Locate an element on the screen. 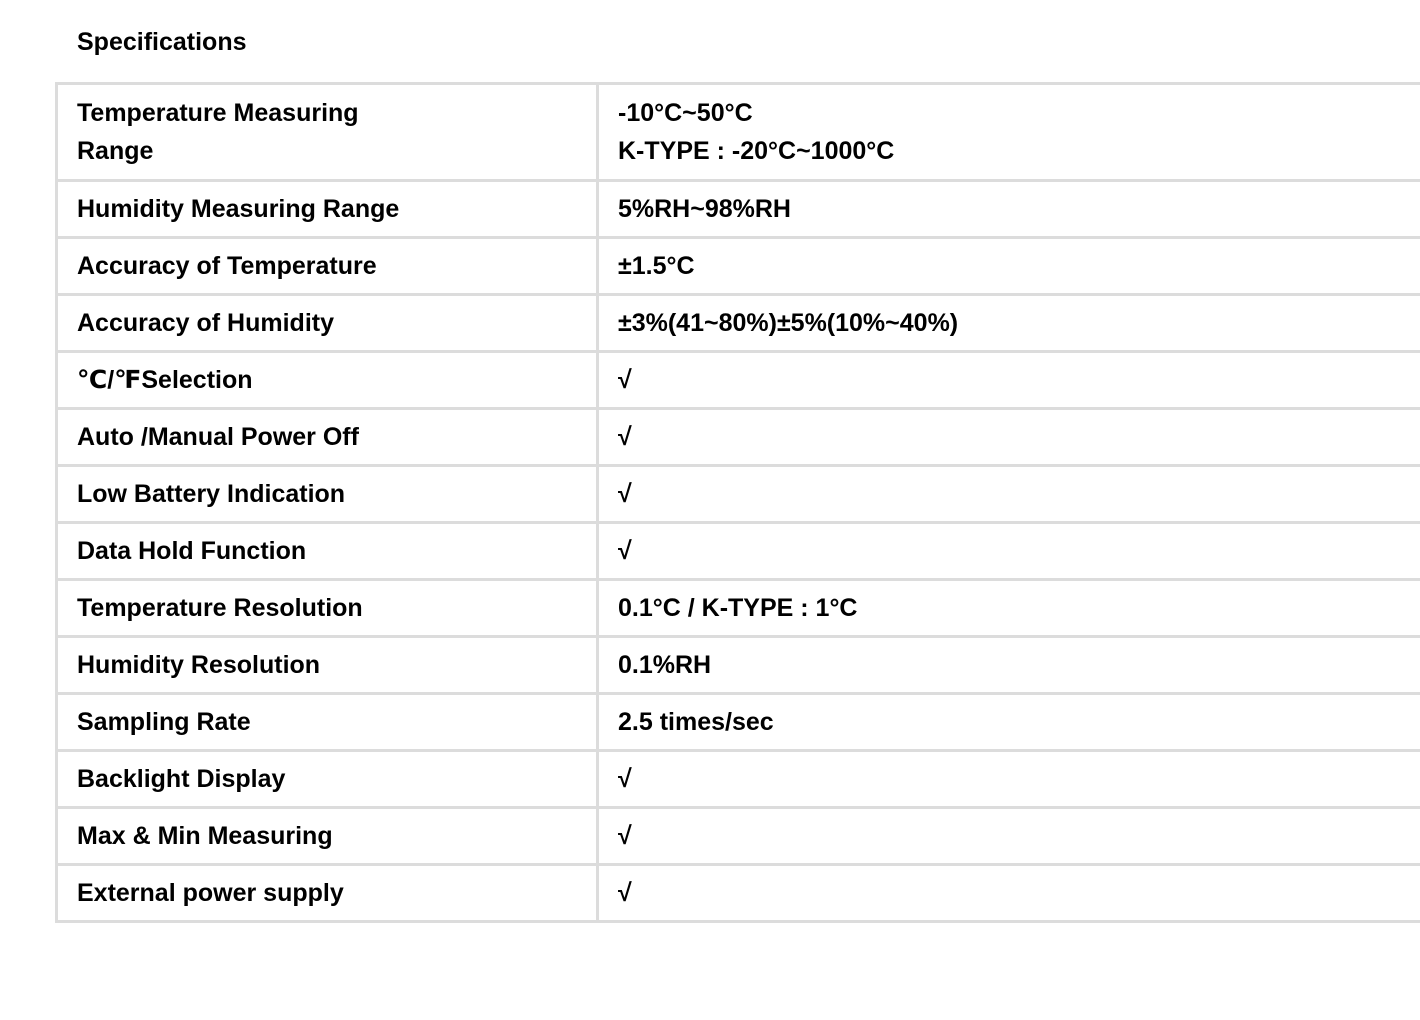 Image resolution: width=1420 pixels, height=1020 pixels. spec-value: 0.1%RH is located at coordinates (1008, 665).